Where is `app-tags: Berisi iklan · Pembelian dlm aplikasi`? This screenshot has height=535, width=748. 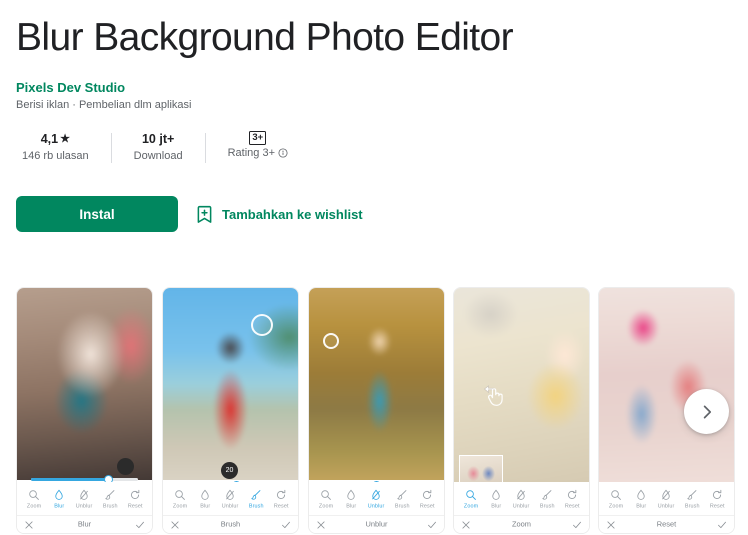 app-tags: Berisi iklan · Pembelian dlm aplikasi is located at coordinates (104, 105).